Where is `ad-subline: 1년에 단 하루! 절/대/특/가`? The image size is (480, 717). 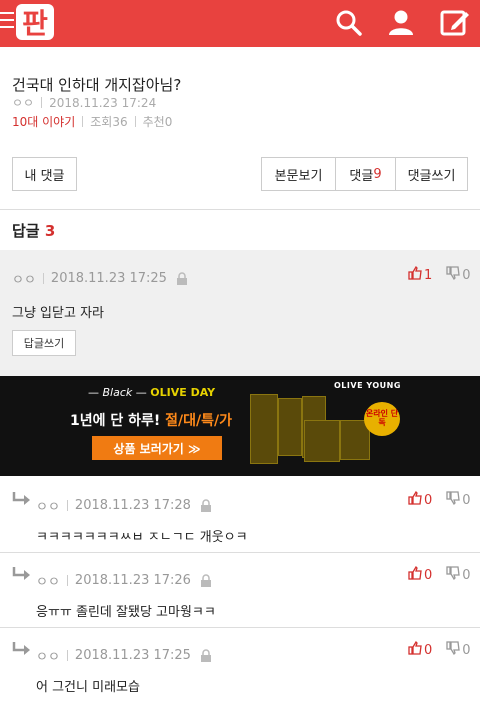
ad-subline: 1년에 단 하루! 절/대/특/가 is located at coordinates (151, 420).